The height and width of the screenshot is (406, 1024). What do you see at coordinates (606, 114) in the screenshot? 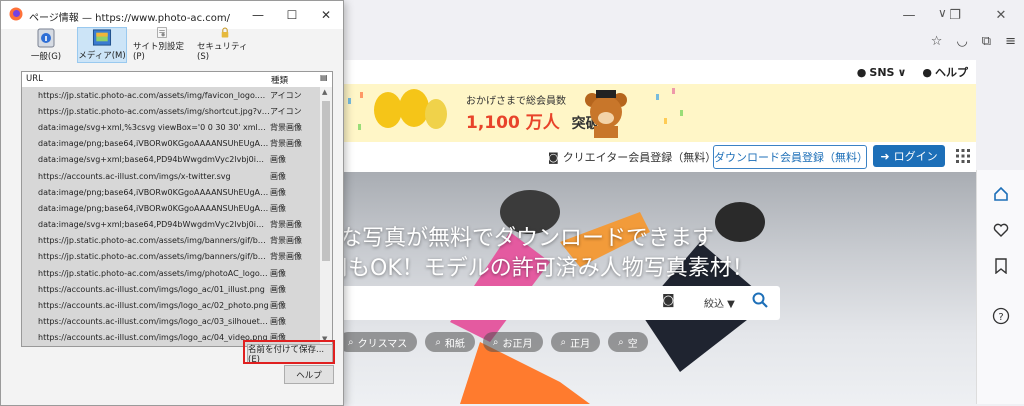
I see `bear-mascot-icon` at bounding box center [606, 114].